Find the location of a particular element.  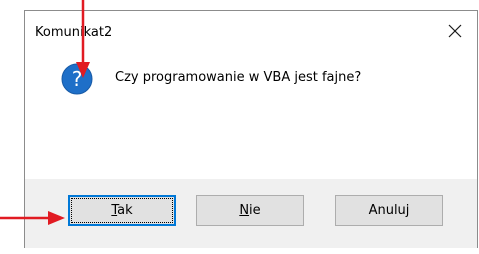

no-button: Nie is located at coordinates (250, 210).